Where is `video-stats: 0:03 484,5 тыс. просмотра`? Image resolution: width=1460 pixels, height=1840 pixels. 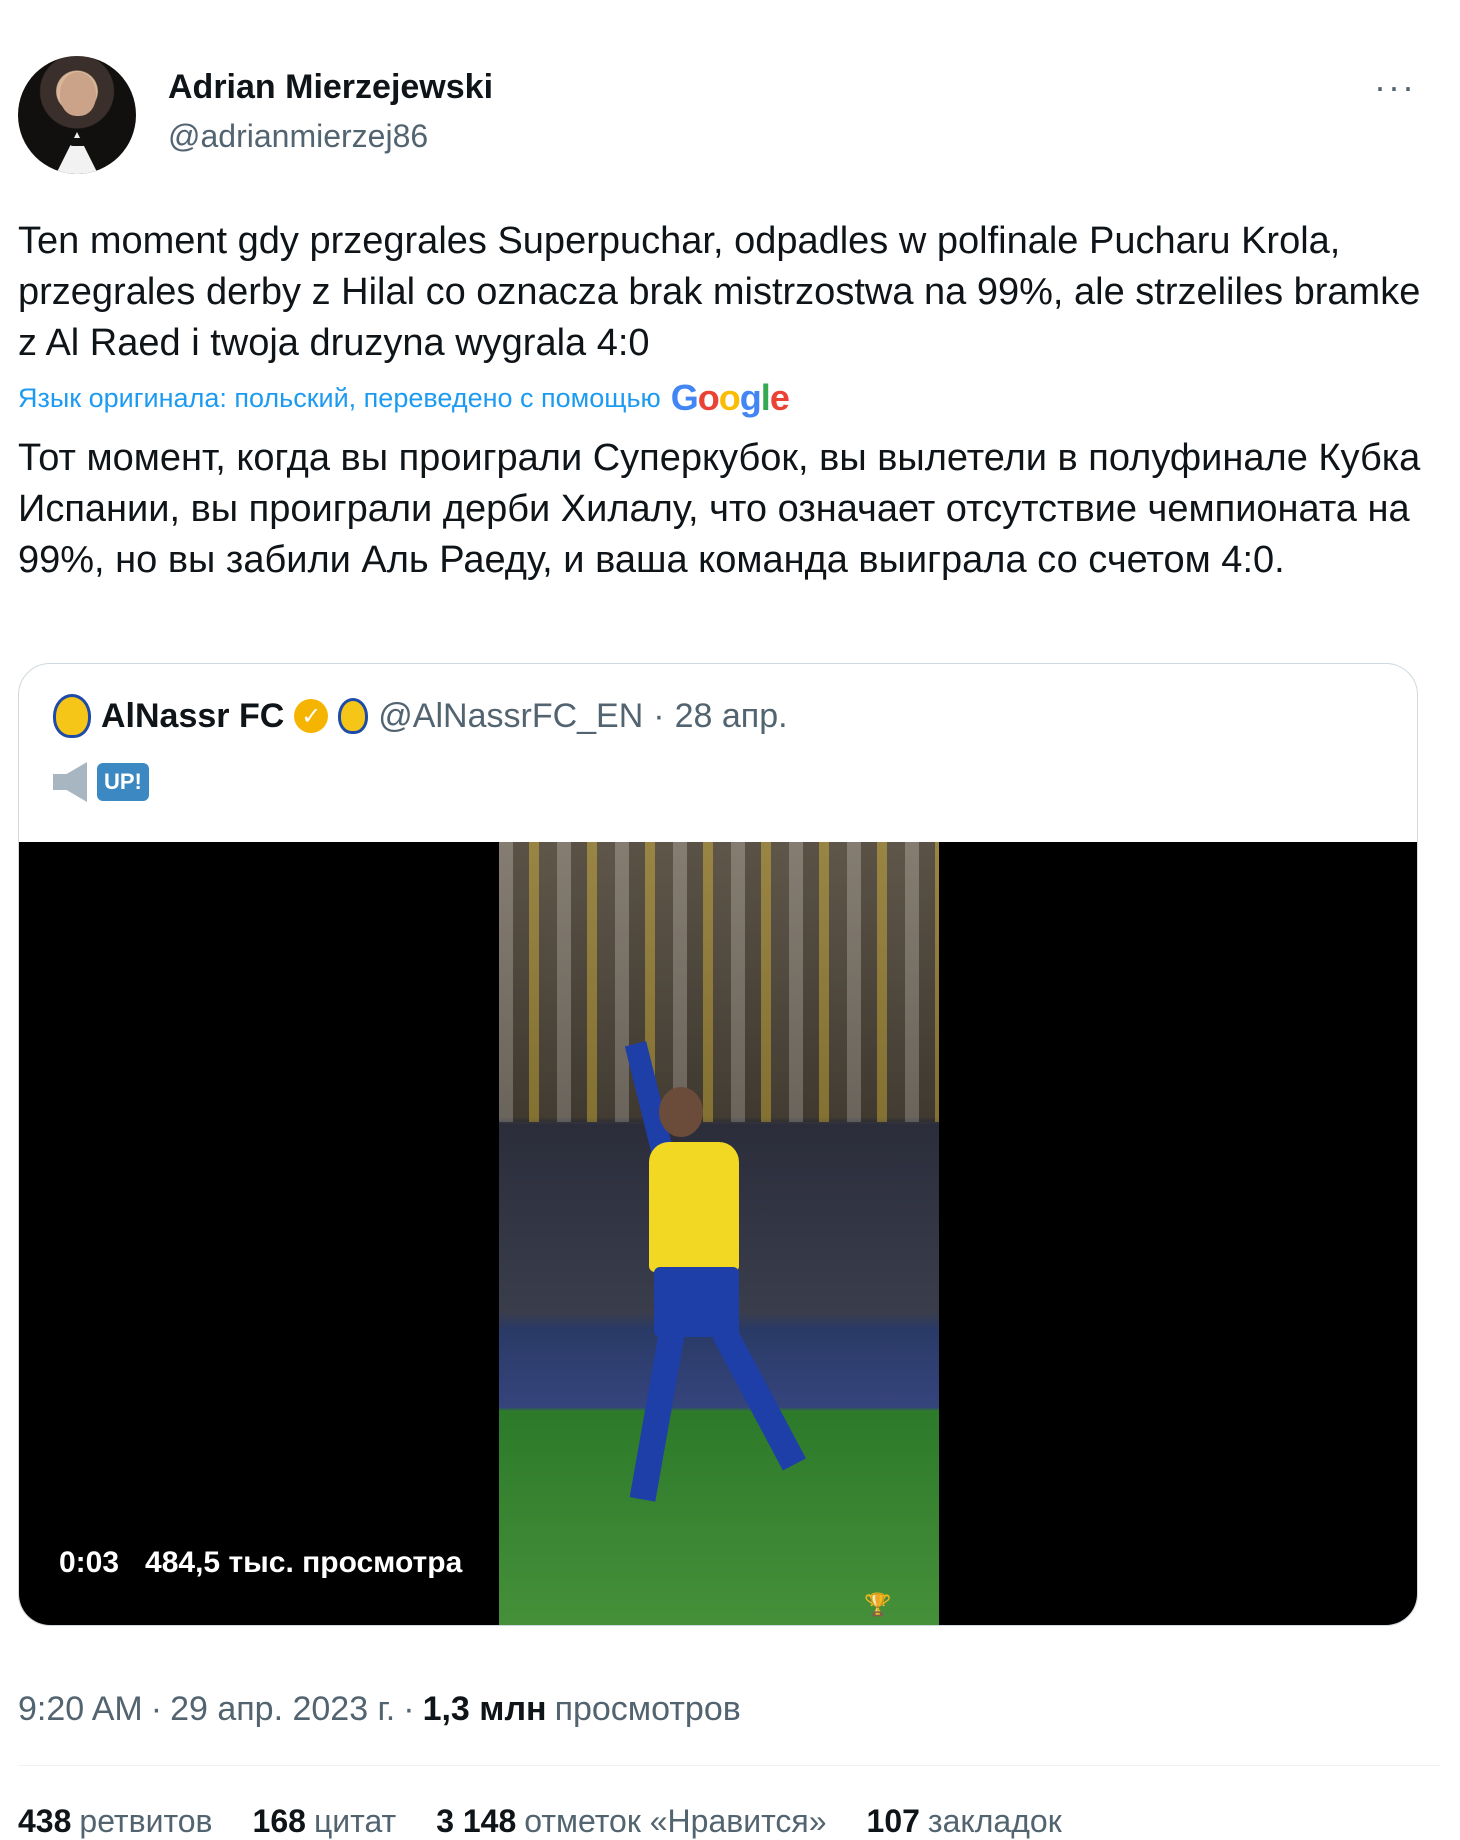
video-stats: 0:03 484,5 тыс. просмотра is located at coordinates (260, 1563).